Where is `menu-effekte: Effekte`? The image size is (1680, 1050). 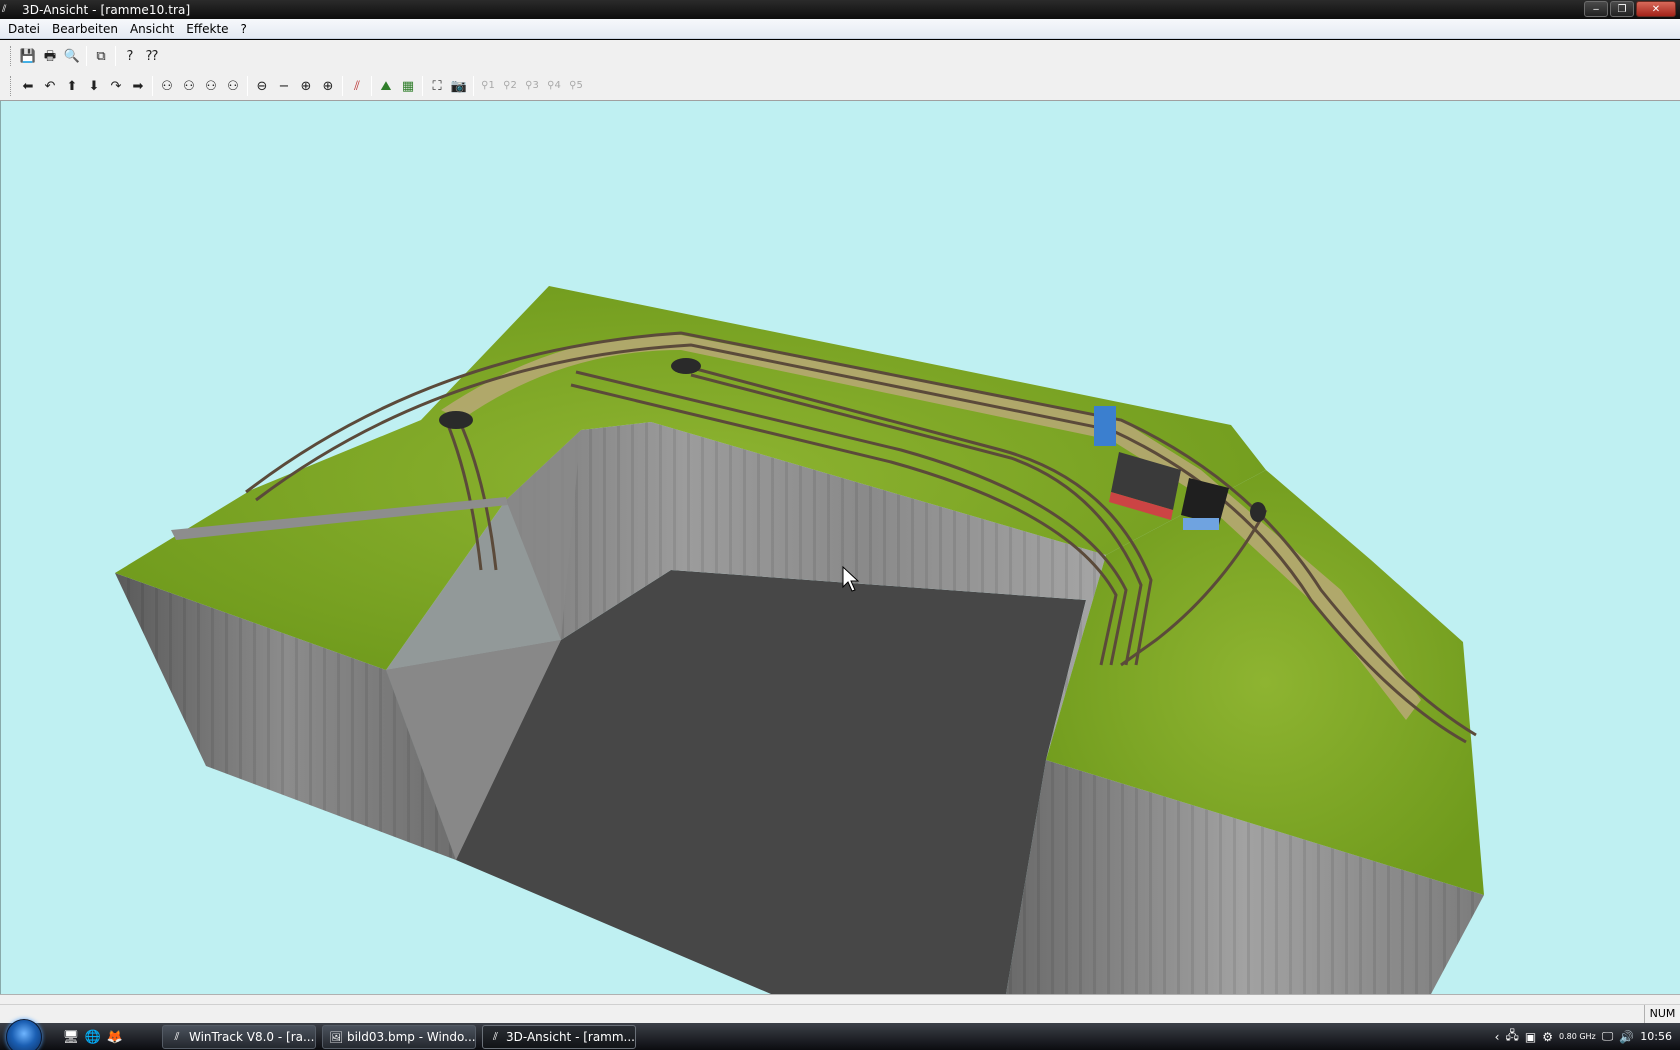
menu-effekte: Effekte is located at coordinates (207, 29).